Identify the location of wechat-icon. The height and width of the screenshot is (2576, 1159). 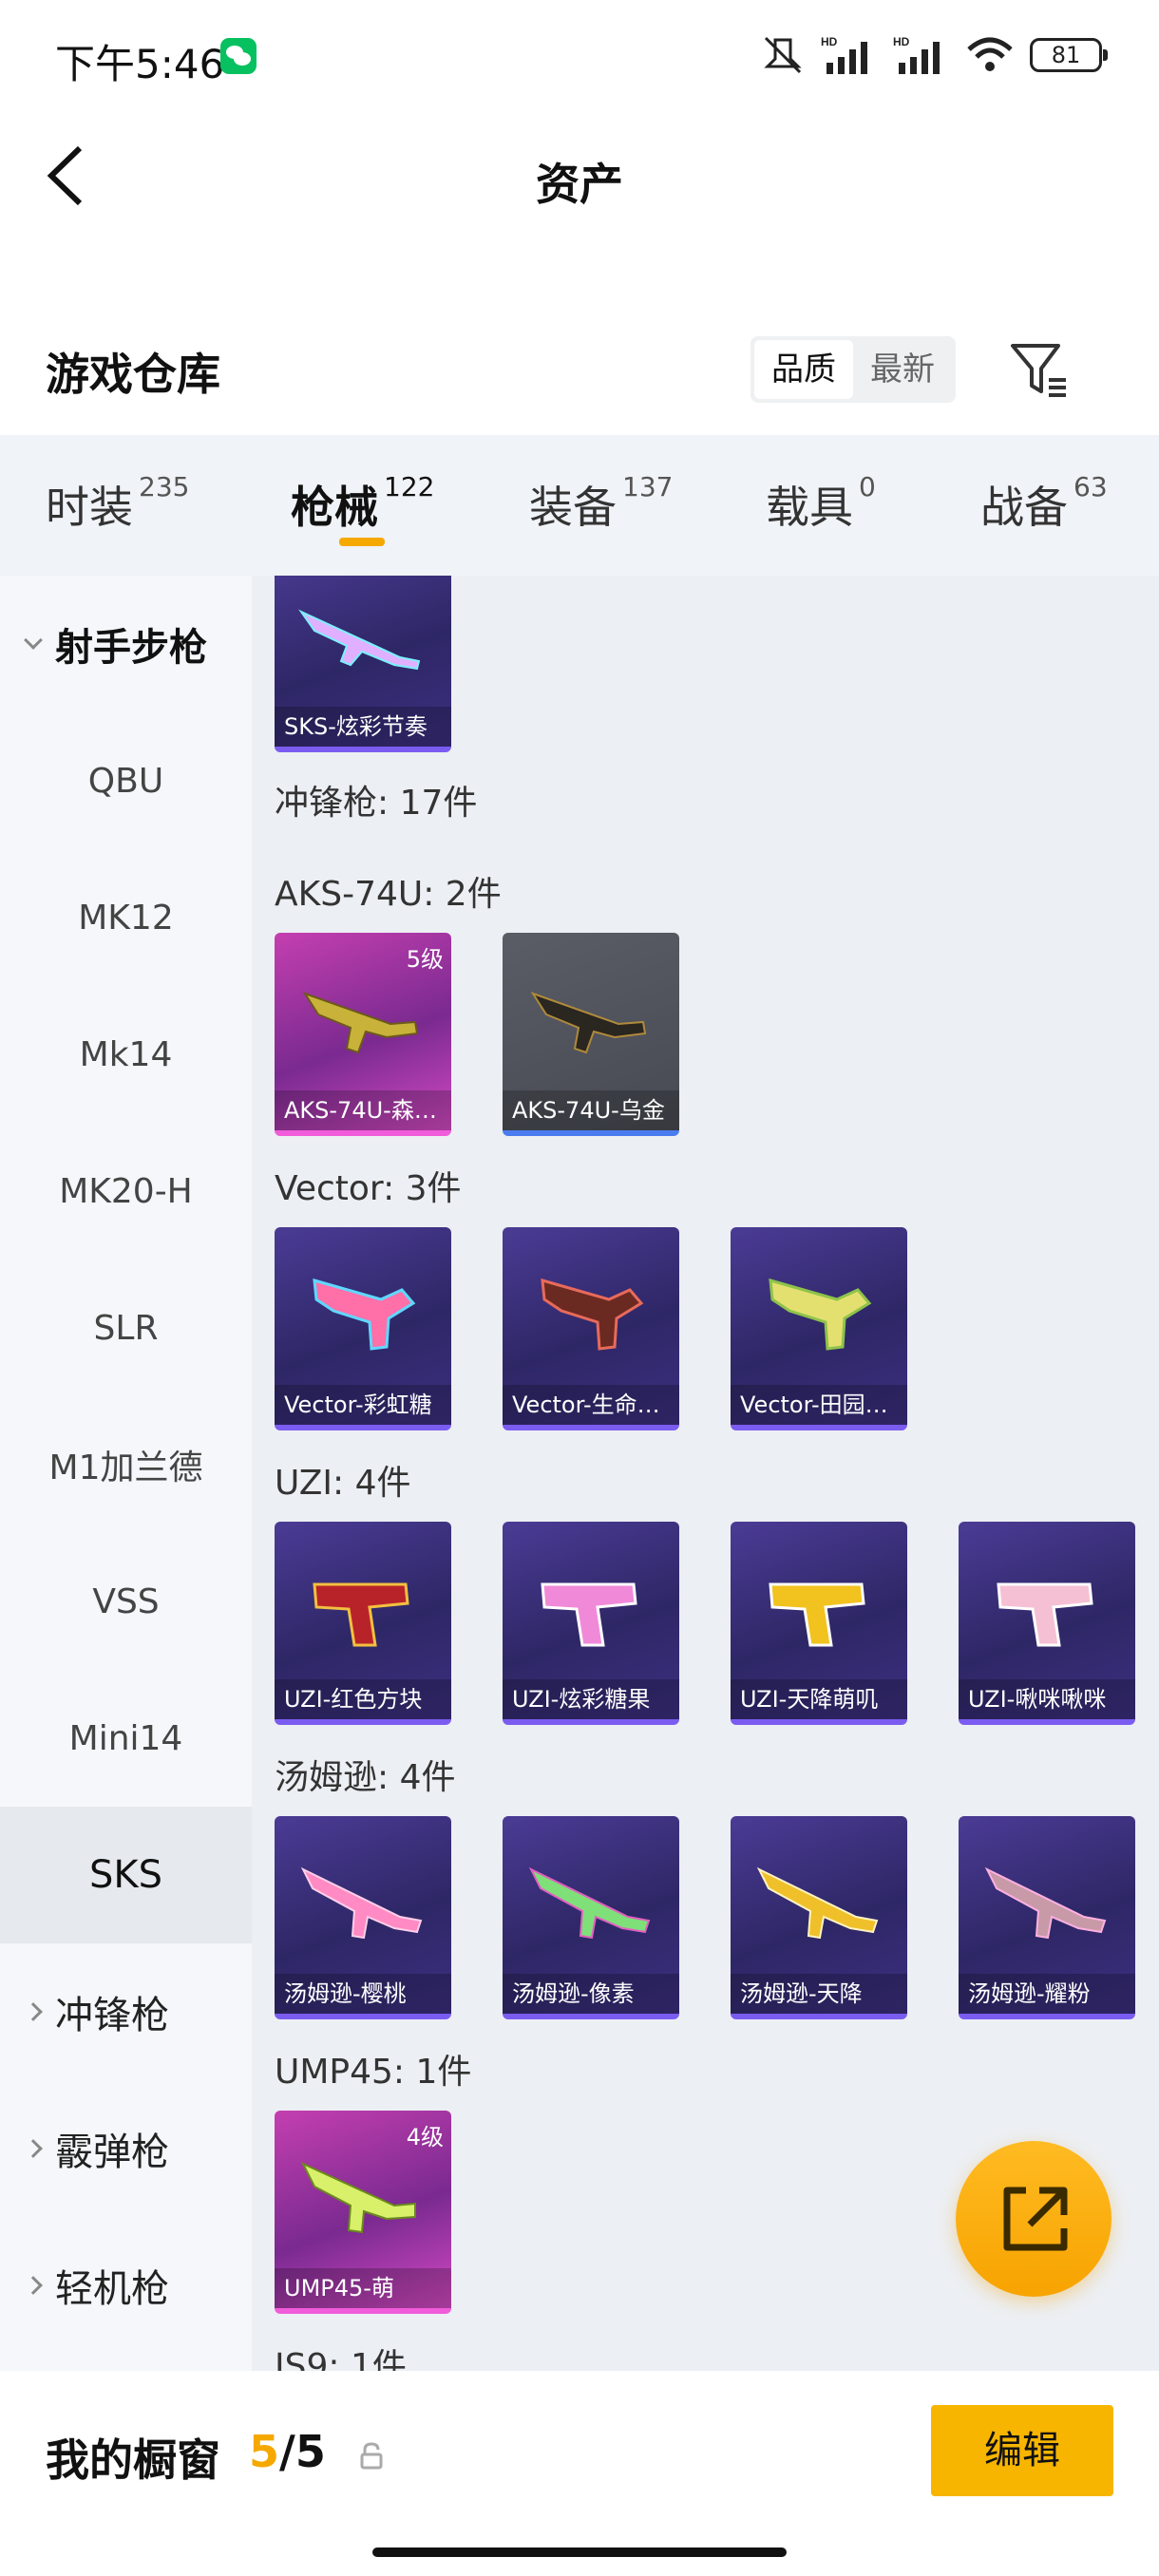
(238, 56).